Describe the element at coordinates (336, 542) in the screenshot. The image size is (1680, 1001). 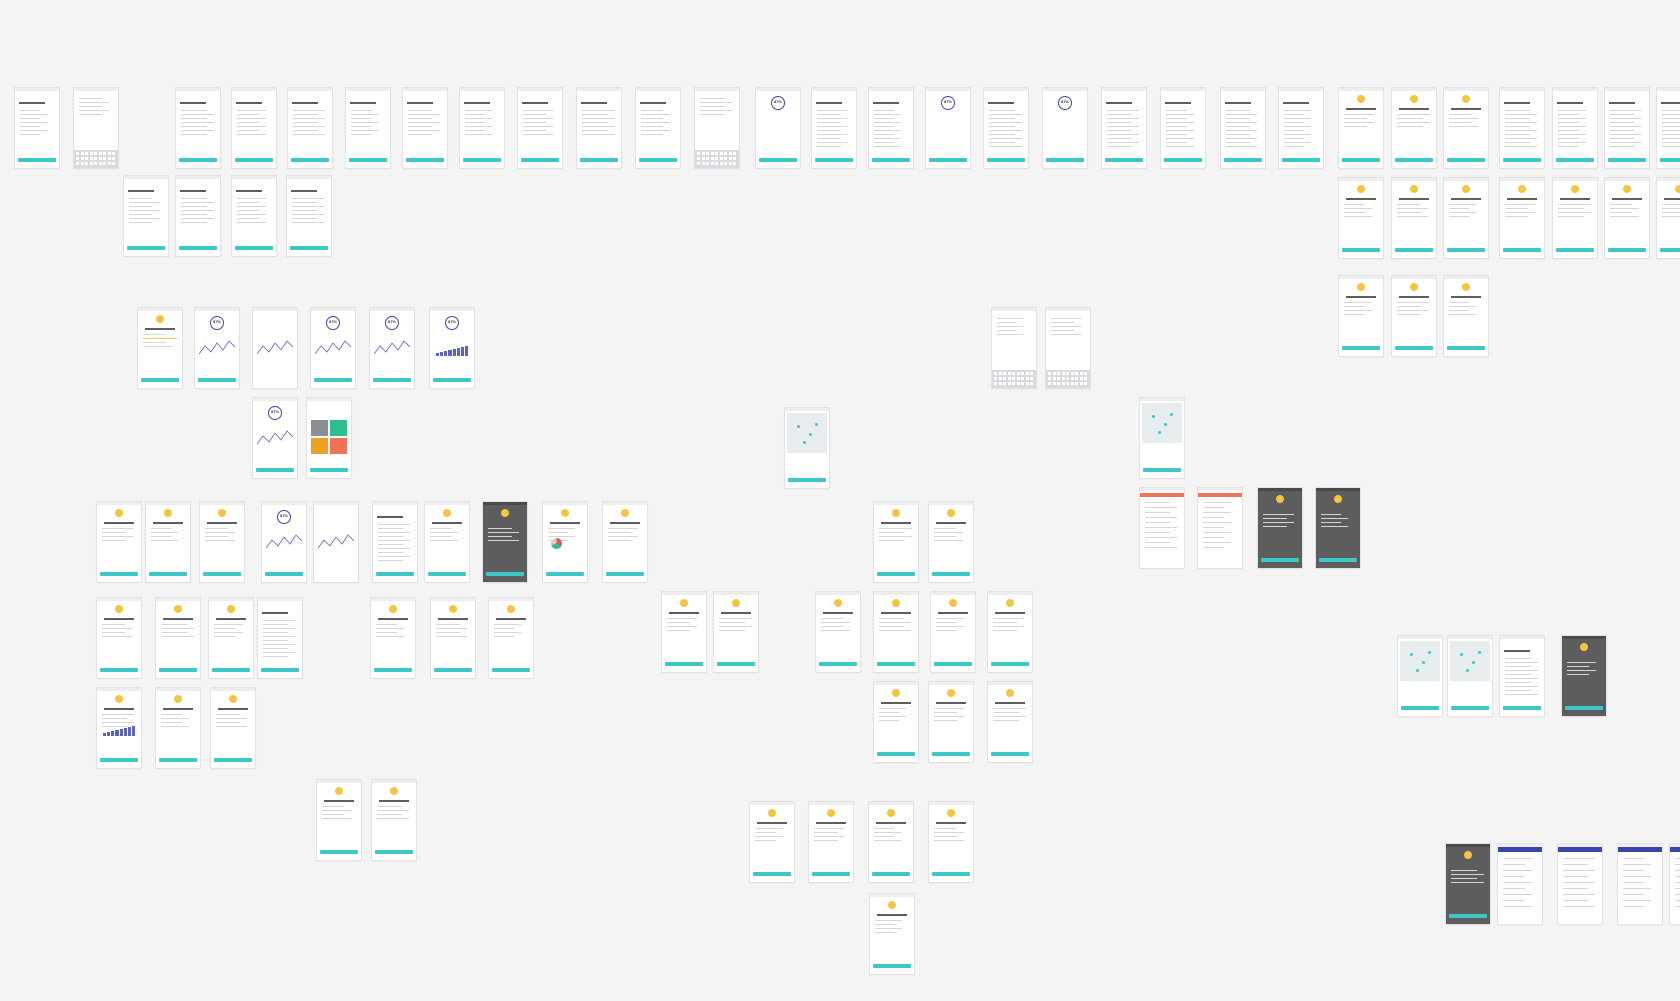
I see `artboard-line` at that location.